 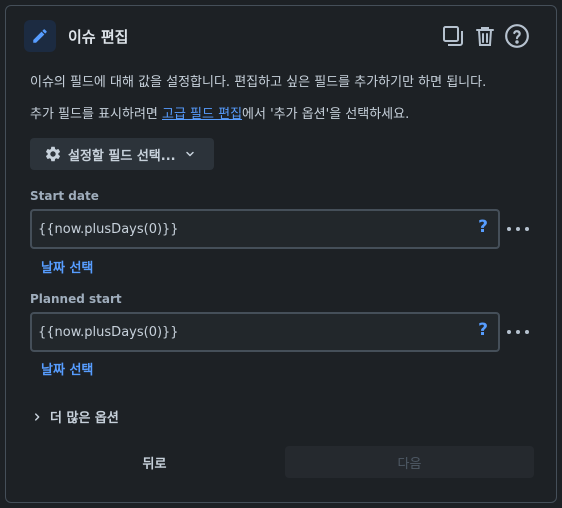 What do you see at coordinates (96, 114) in the screenshot?
I see `hint-text-before: 추가 필드를 표시하려면` at bounding box center [96, 114].